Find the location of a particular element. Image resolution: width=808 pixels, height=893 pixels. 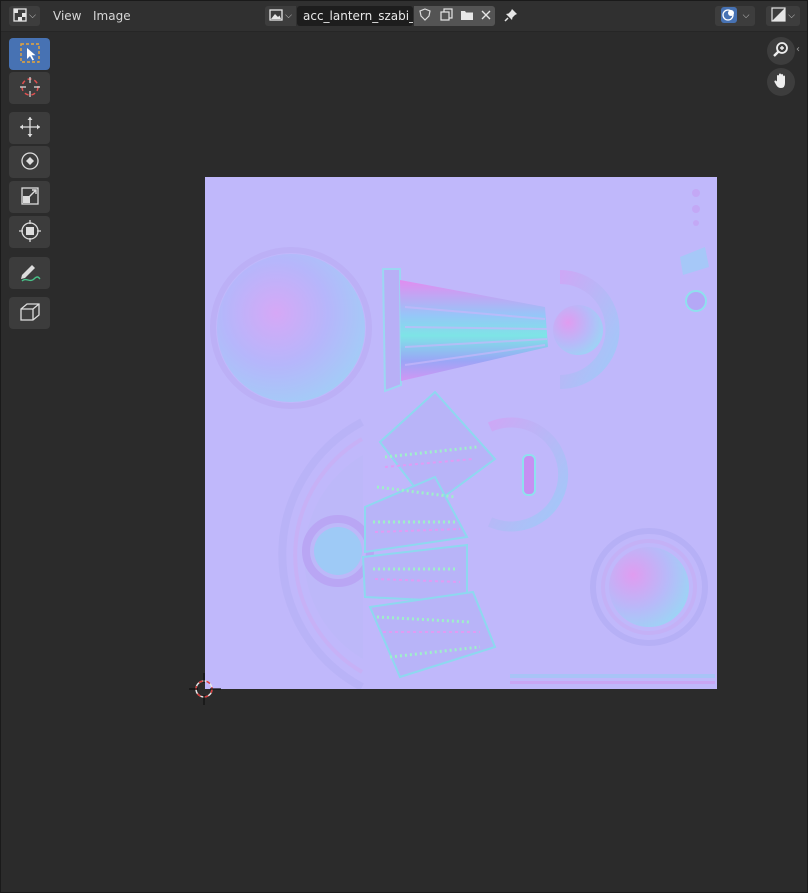

rotate-icon is located at coordinates (30, 162).